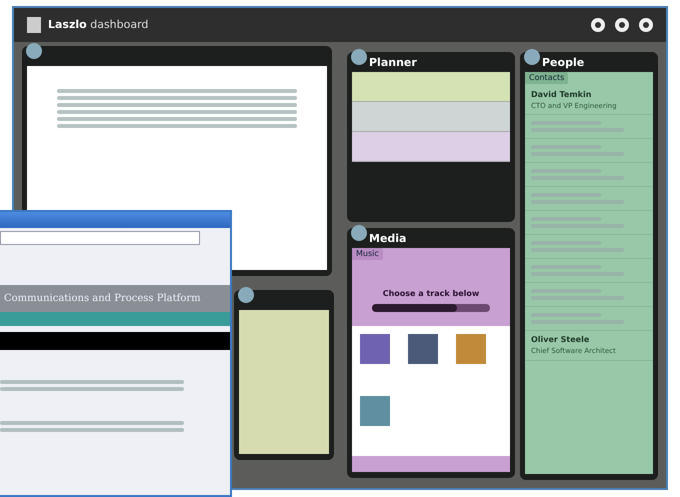 The image size is (680, 497). What do you see at coordinates (98, 24) in the screenshot?
I see `dashboard-logo: Laszlo dashboard` at bounding box center [98, 24].